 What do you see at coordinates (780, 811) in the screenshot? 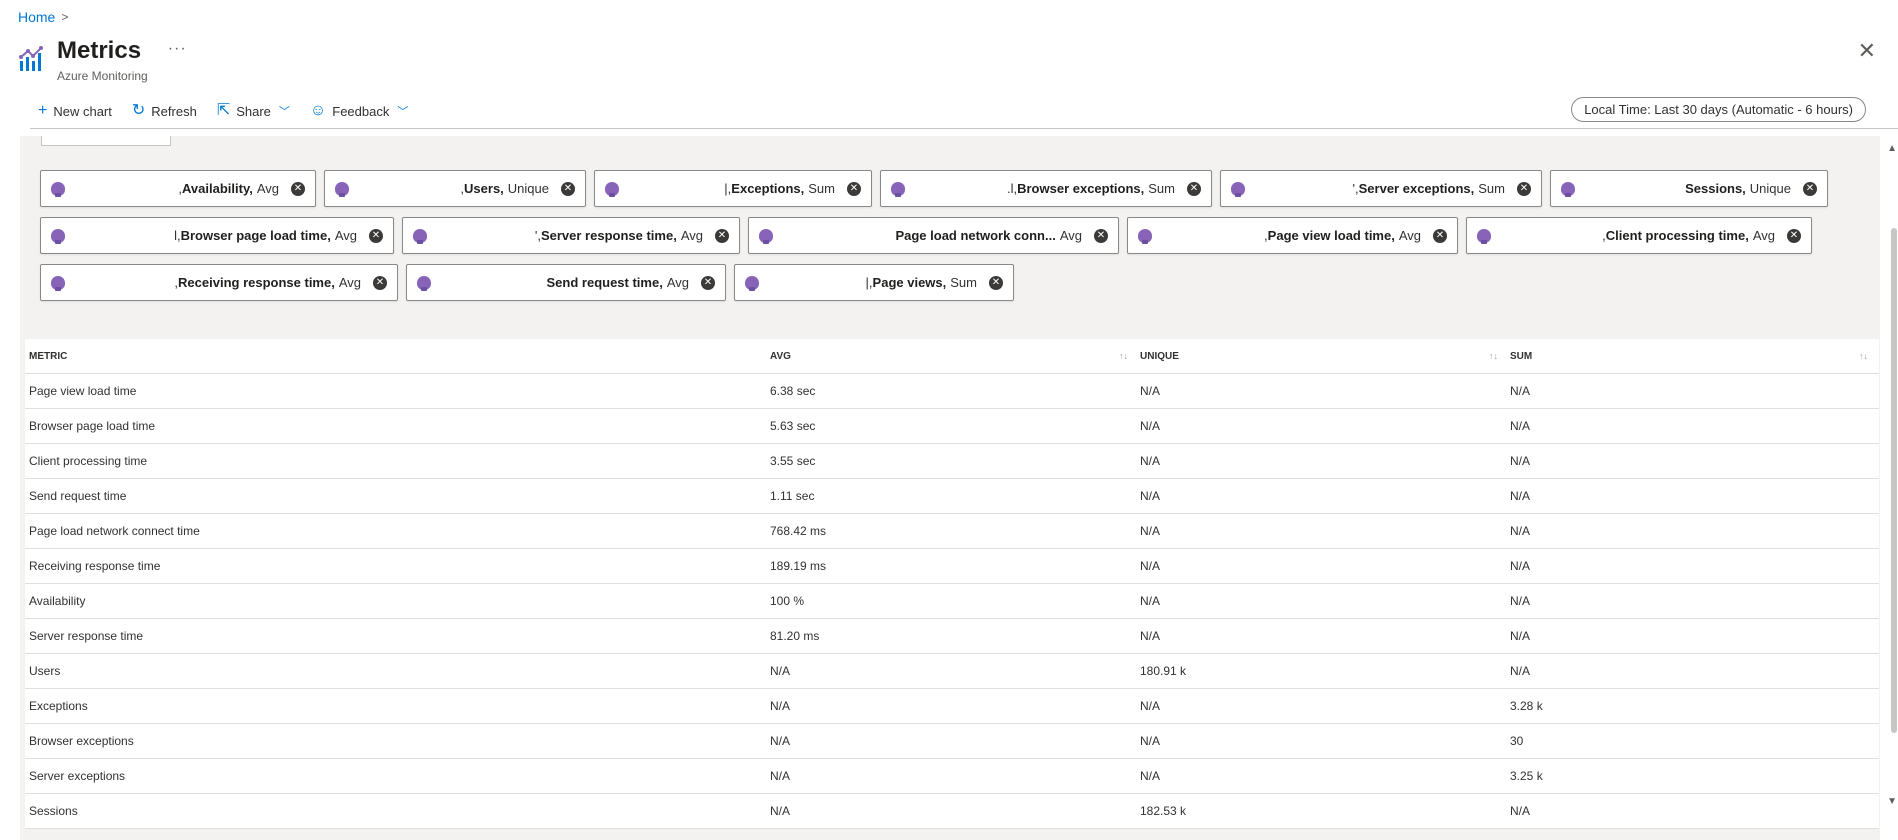
I see `cell-avg: N/A` at bounding box center [780, 811].